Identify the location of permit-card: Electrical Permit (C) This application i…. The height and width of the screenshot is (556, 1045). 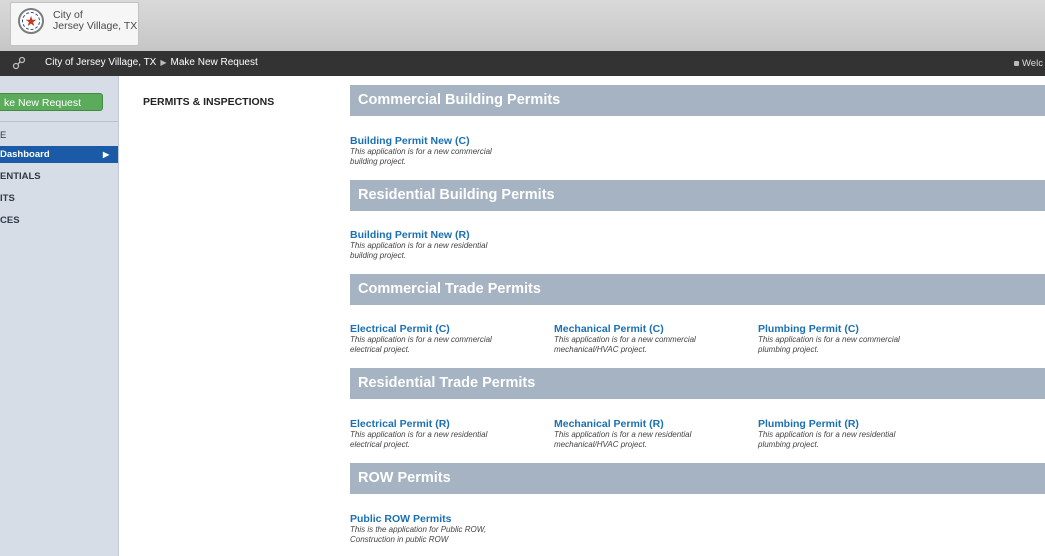
(445, 338).